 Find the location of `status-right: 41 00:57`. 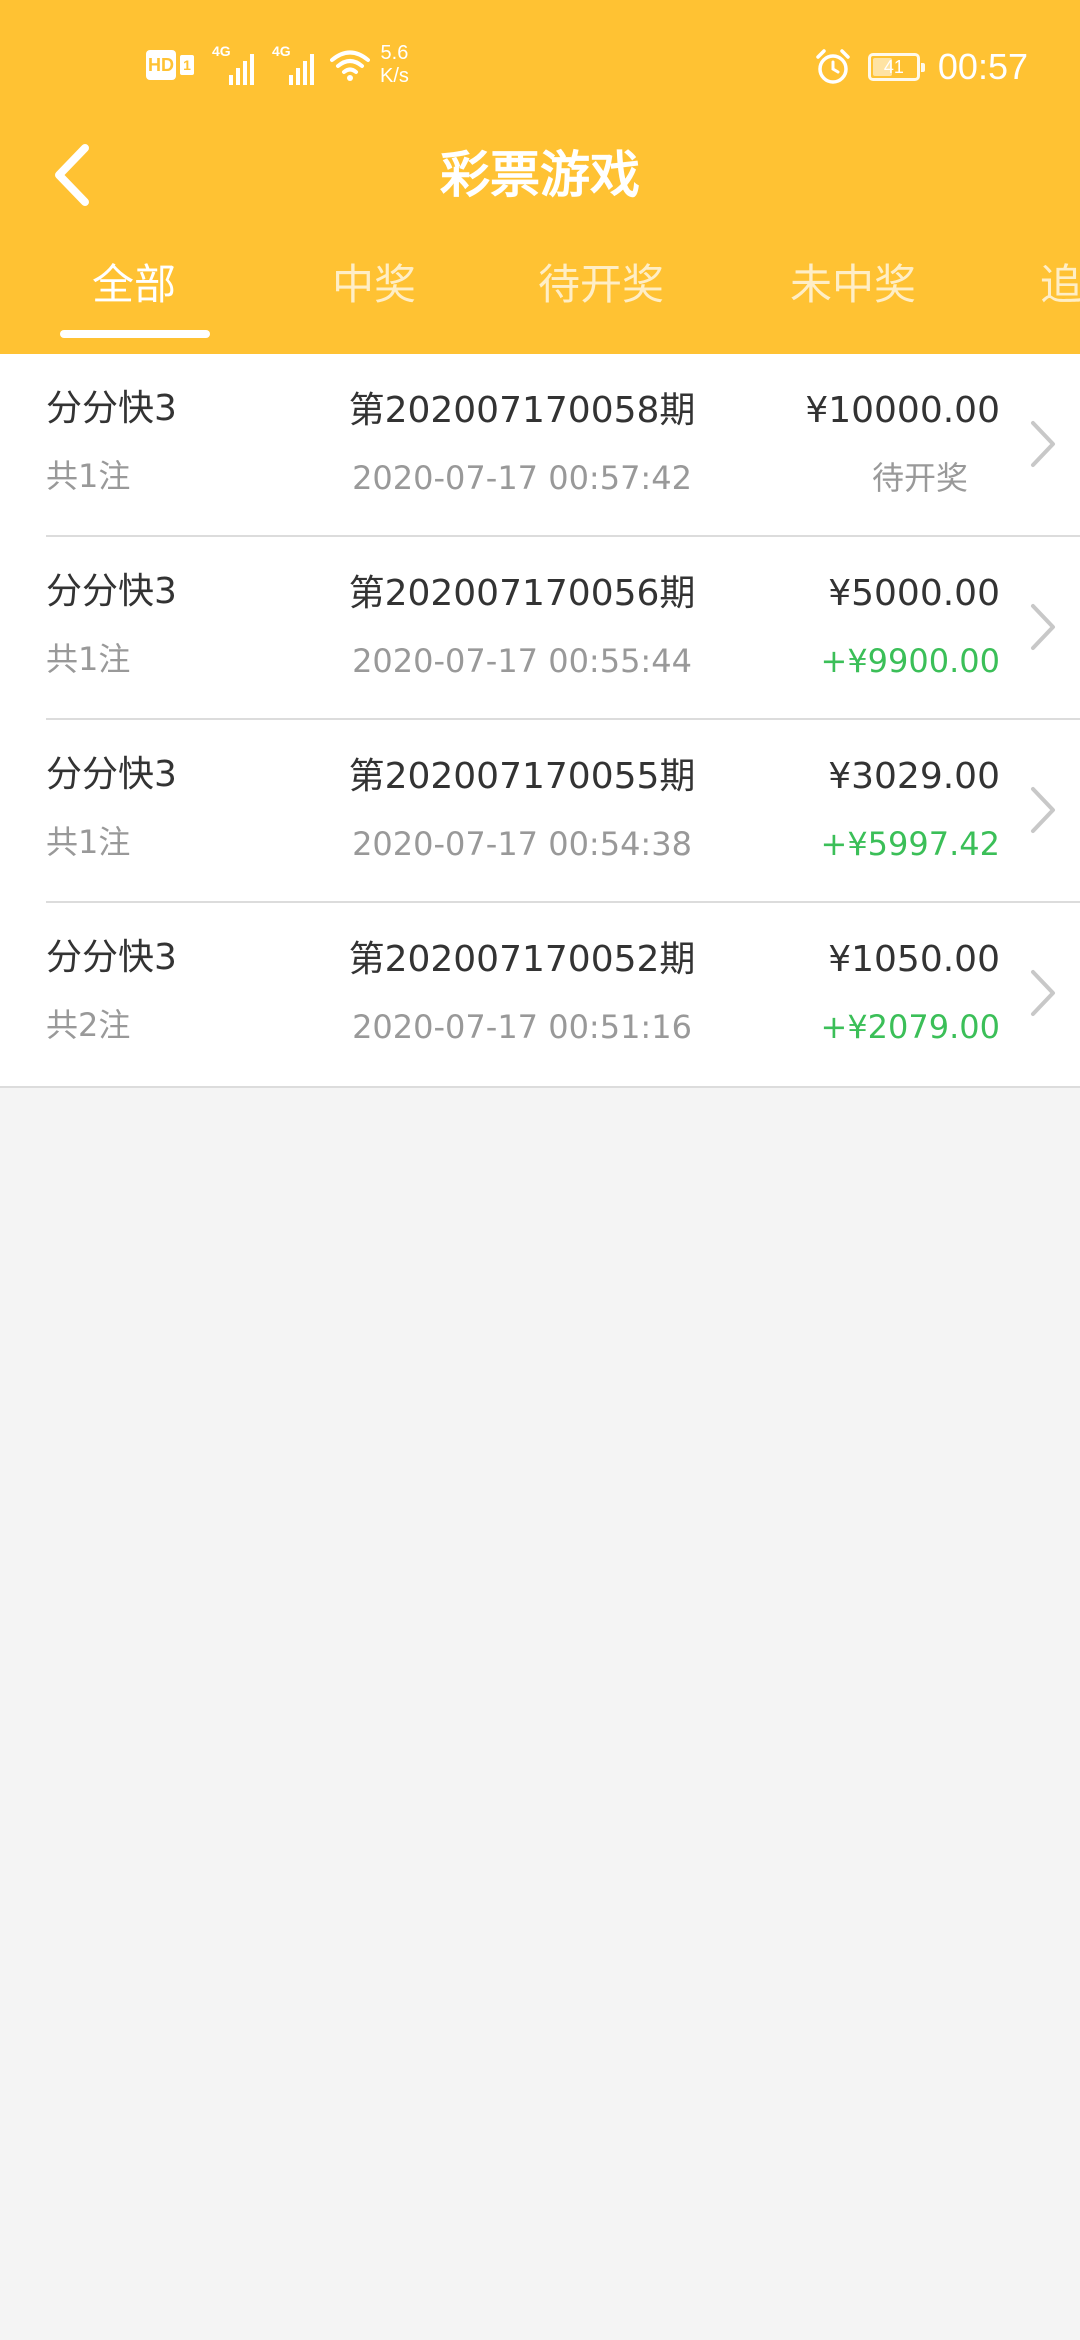

status-right: 41 00:57 is located at coordinates (921, 67).